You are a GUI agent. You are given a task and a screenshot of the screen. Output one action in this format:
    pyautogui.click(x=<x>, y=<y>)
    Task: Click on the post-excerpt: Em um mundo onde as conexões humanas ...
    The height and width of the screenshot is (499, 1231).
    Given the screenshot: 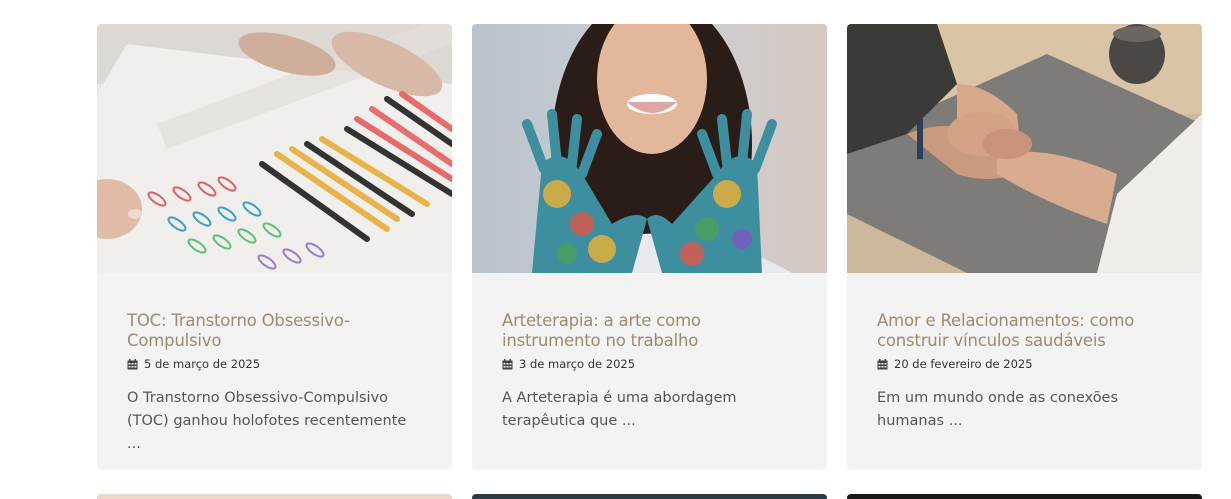 What is the action you would take?
    pyautogui.click(x=998, y=409)
    